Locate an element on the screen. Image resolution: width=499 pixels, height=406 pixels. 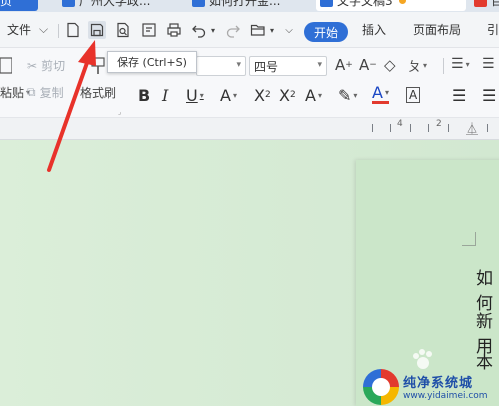
page-margin-marker is located at coordinates (469, 239).